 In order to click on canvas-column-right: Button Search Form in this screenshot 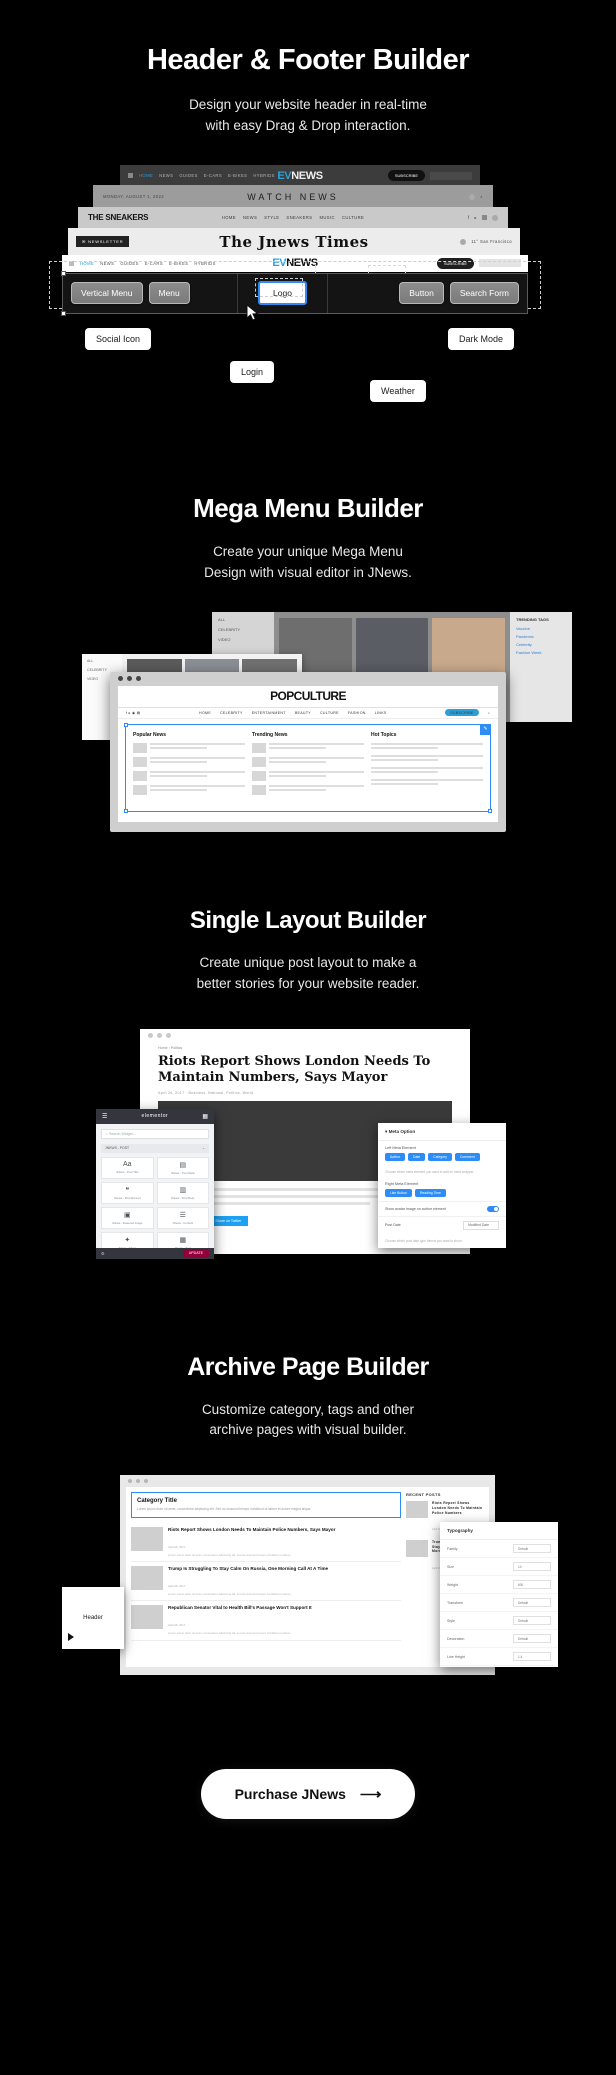, I will do `click(427, 293)`.